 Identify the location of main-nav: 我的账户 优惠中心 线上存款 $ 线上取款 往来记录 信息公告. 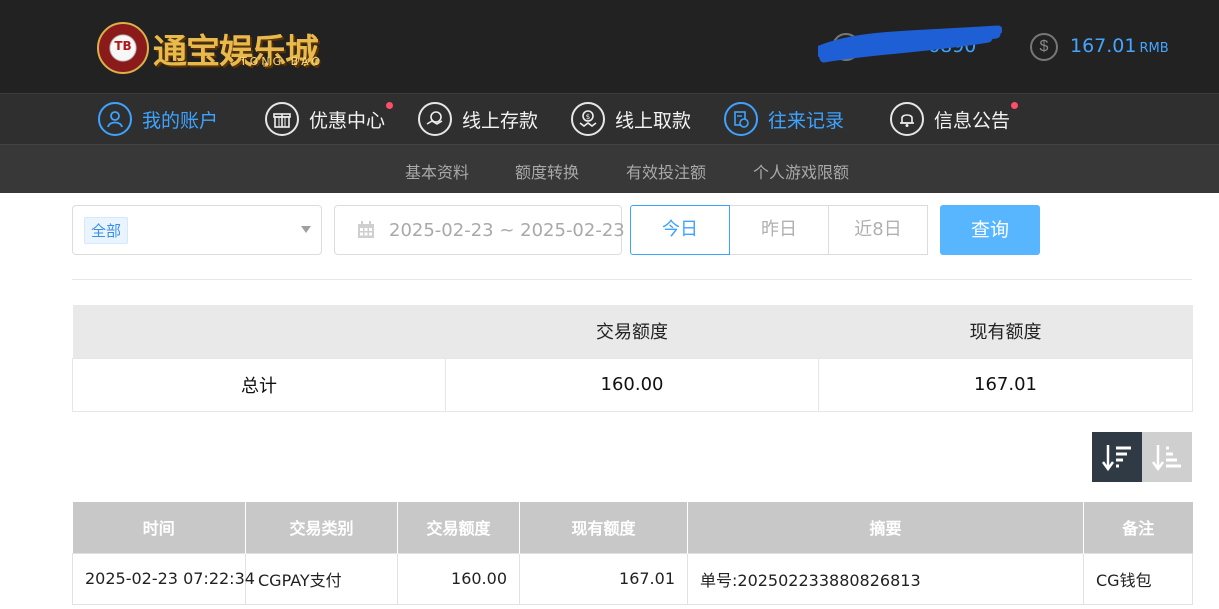
(609, 118).